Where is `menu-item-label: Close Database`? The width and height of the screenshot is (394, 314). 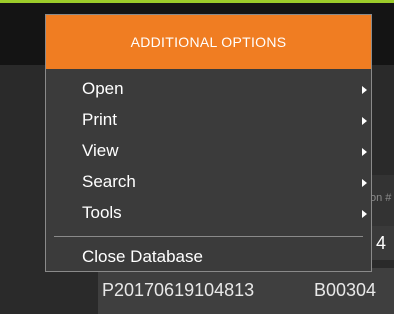 menu-item-label: Close Database is located at coordinates (142, 256).